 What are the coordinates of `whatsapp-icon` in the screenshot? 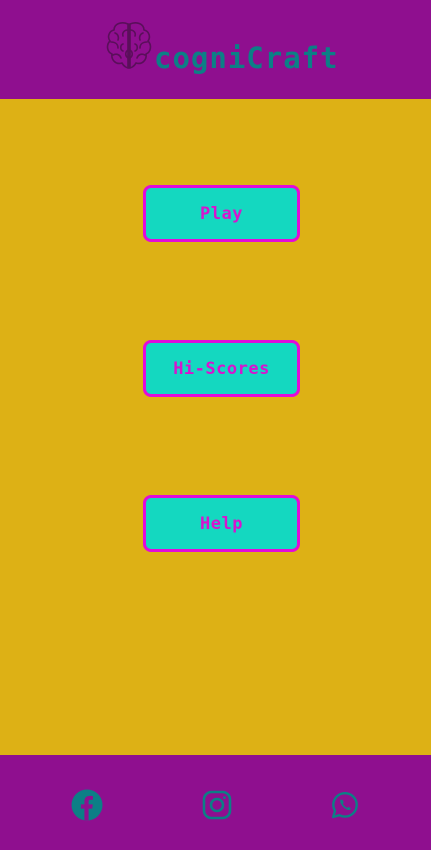 It's located at (345, 805).